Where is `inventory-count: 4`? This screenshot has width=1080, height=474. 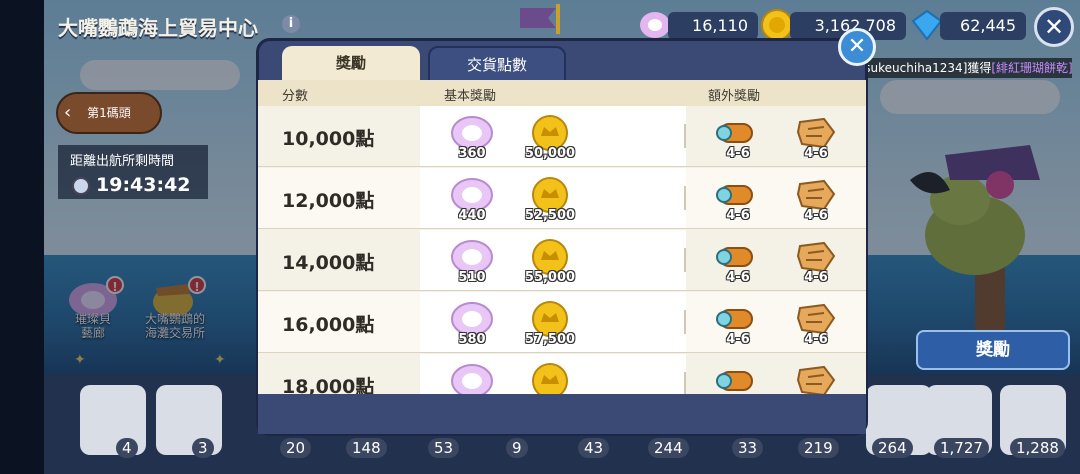 inventory-count: 4 is located at coordinates (127, 448).